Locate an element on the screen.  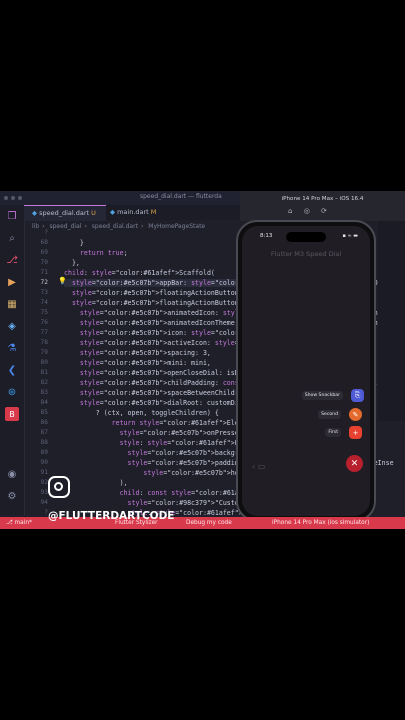
snackbar-icon: ⎘ is located at coordinates (357, 395).